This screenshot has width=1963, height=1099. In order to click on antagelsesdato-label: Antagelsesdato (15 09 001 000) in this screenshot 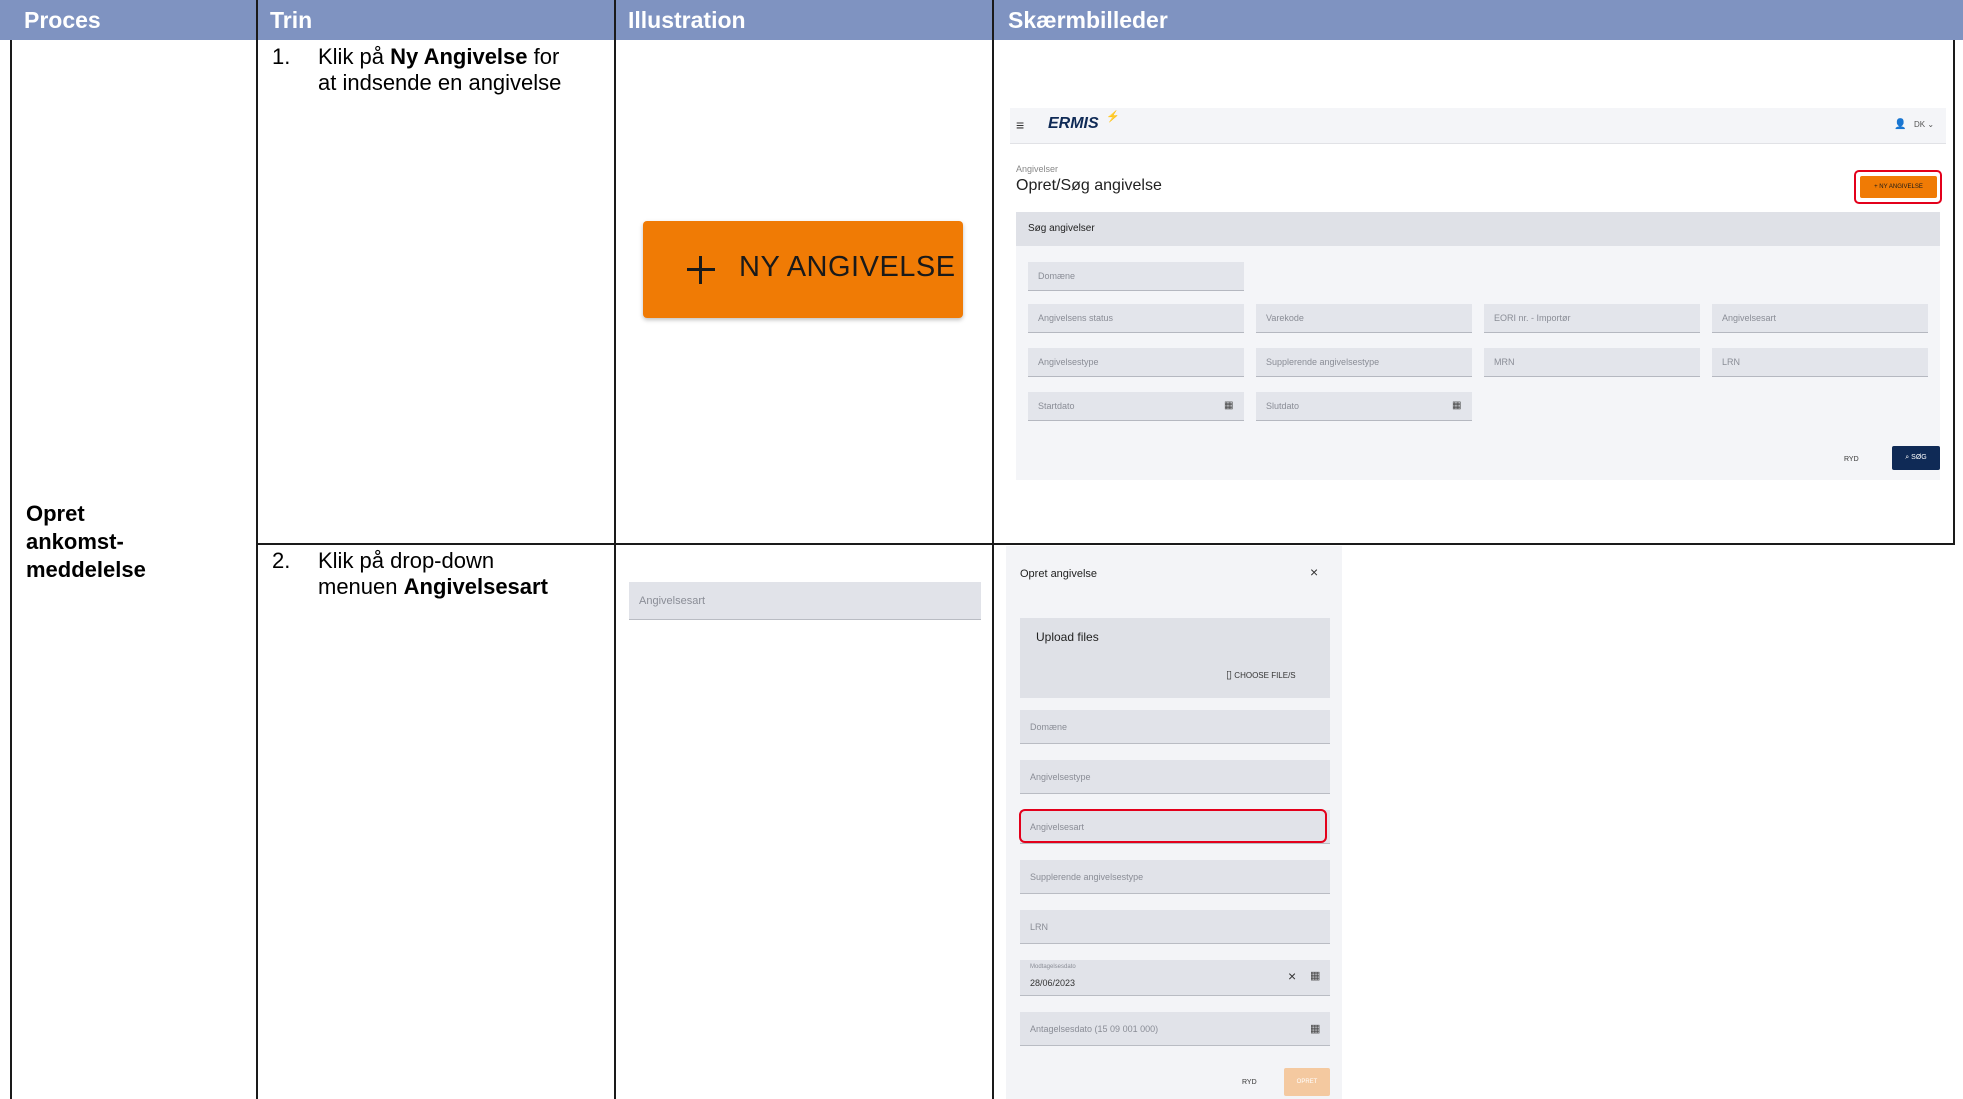, I will do `click(1094, 1029)`.